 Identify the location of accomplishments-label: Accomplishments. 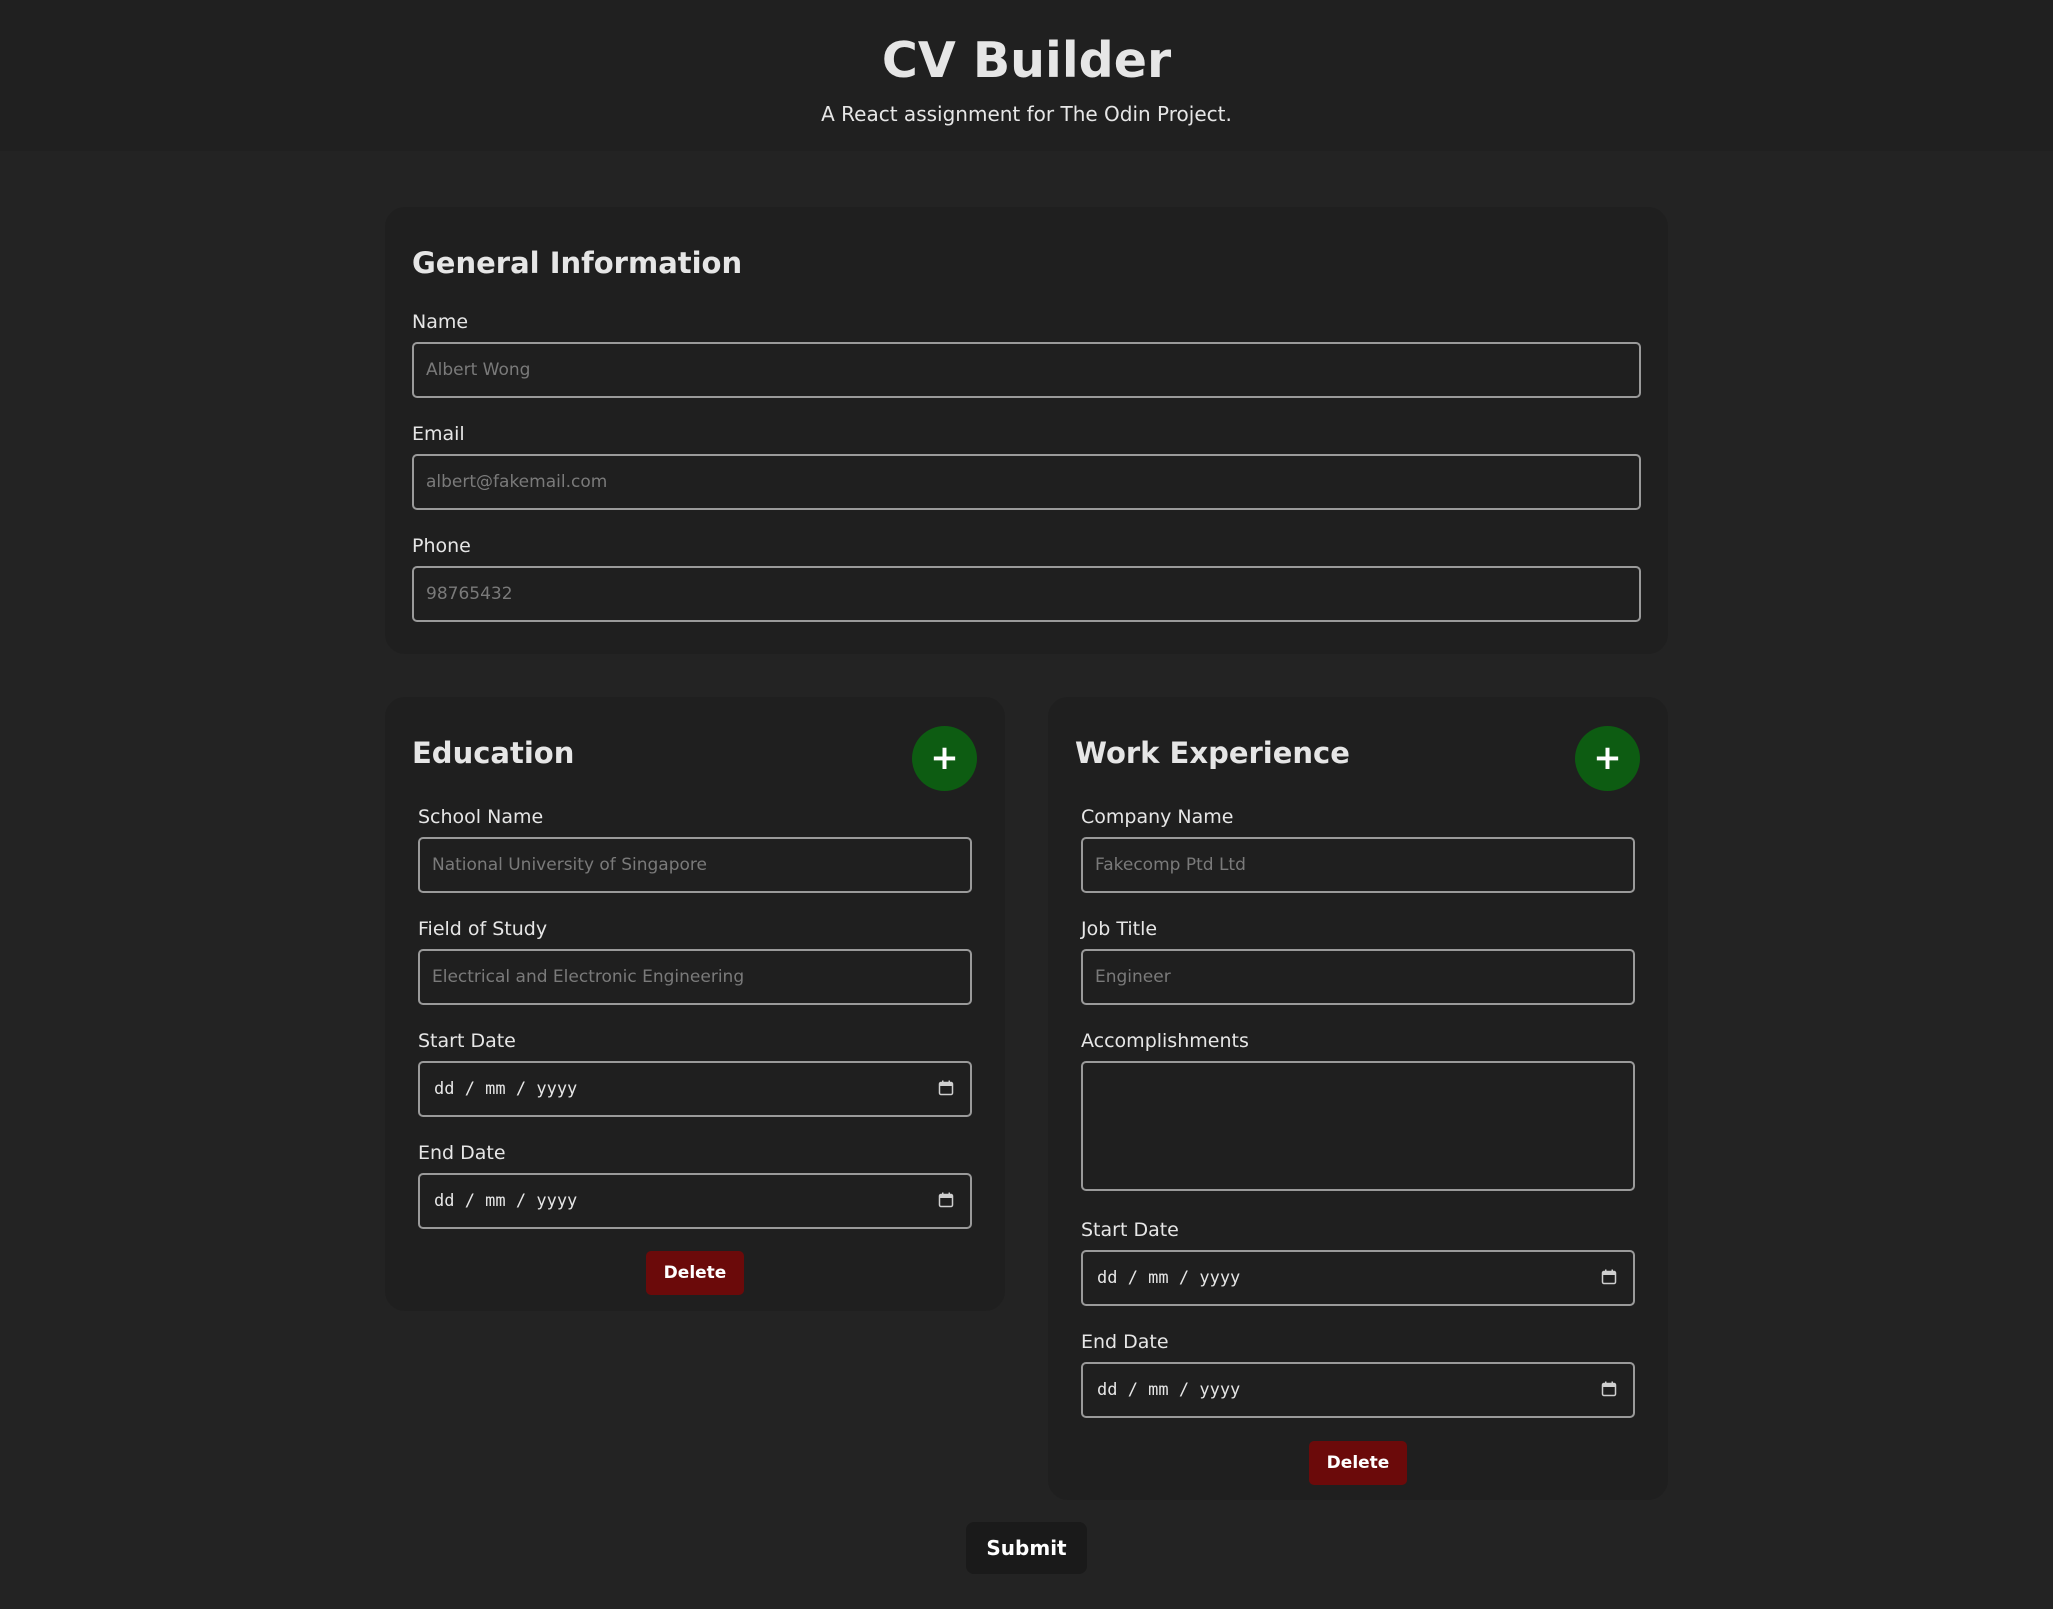
(1165, 1041).